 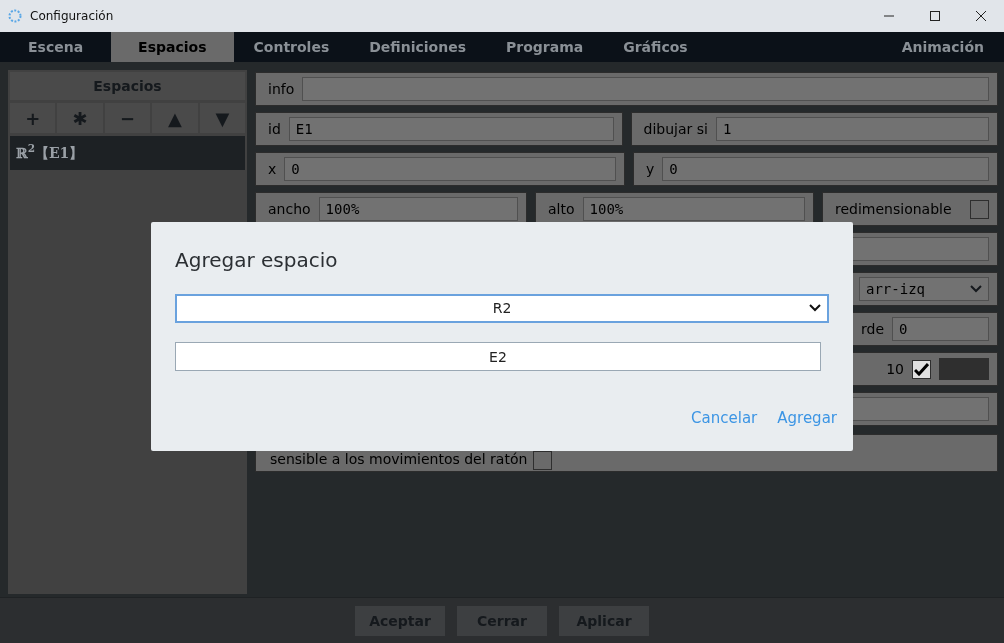 What do you see at coordinates (852, 129) in the screenshot?
I see `input-field: 1` at bounding box center [852, 129].